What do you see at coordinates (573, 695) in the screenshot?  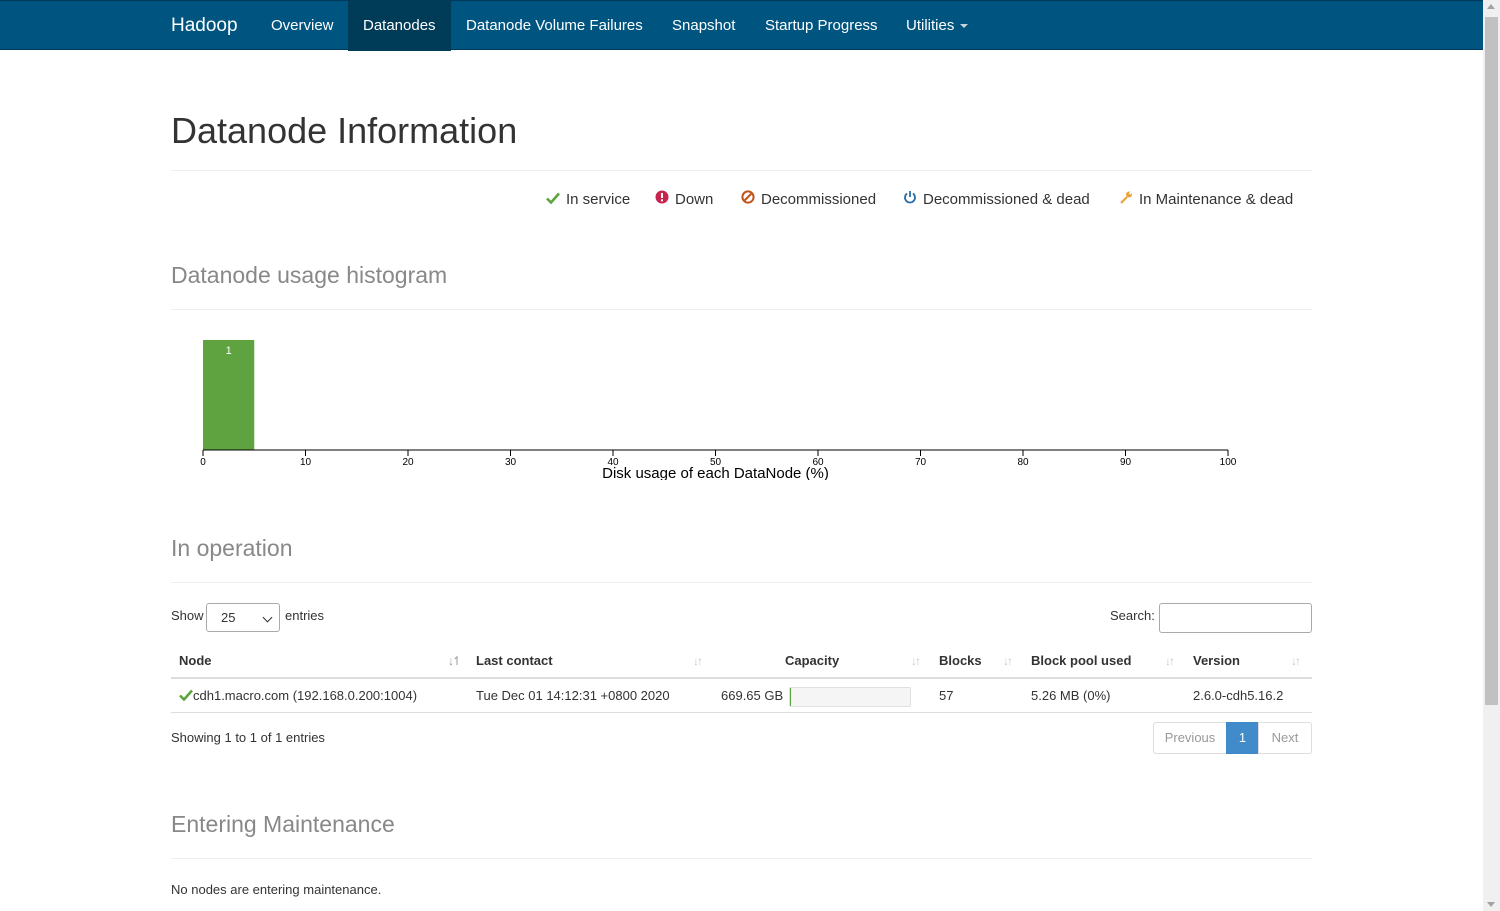 I see `last-contact-cell: Tue Dec 01 14:12:31 +0800 2020` at bounding box center [573, 695].